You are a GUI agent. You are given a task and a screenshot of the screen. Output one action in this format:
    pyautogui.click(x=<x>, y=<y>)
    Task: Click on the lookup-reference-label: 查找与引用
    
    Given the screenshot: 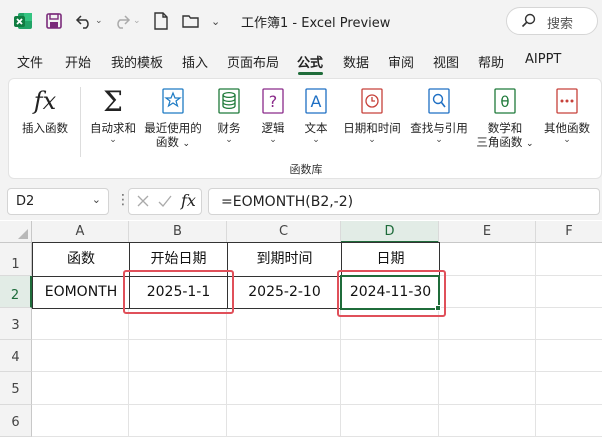 What is the action you would take?
    pyautogui.click(x=439, y=128)
    